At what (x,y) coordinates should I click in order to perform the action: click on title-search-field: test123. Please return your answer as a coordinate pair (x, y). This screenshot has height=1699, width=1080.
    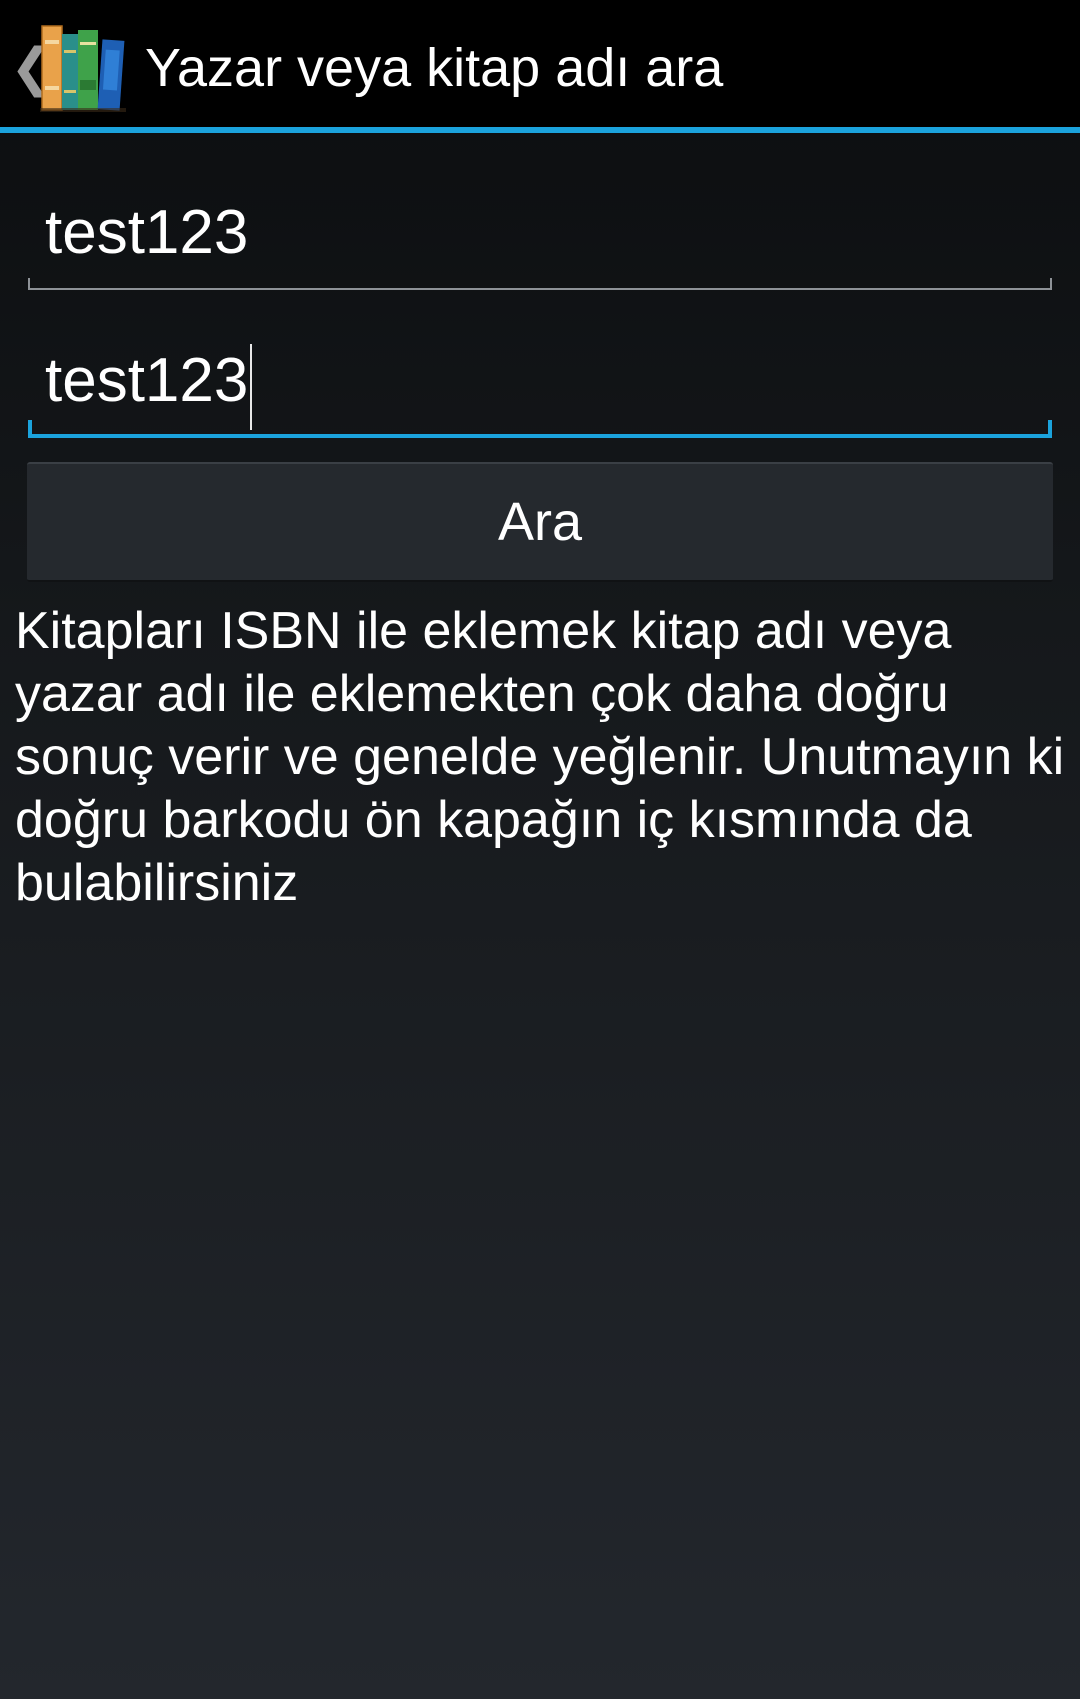
    Looking at the image, I should click on (540, 391).